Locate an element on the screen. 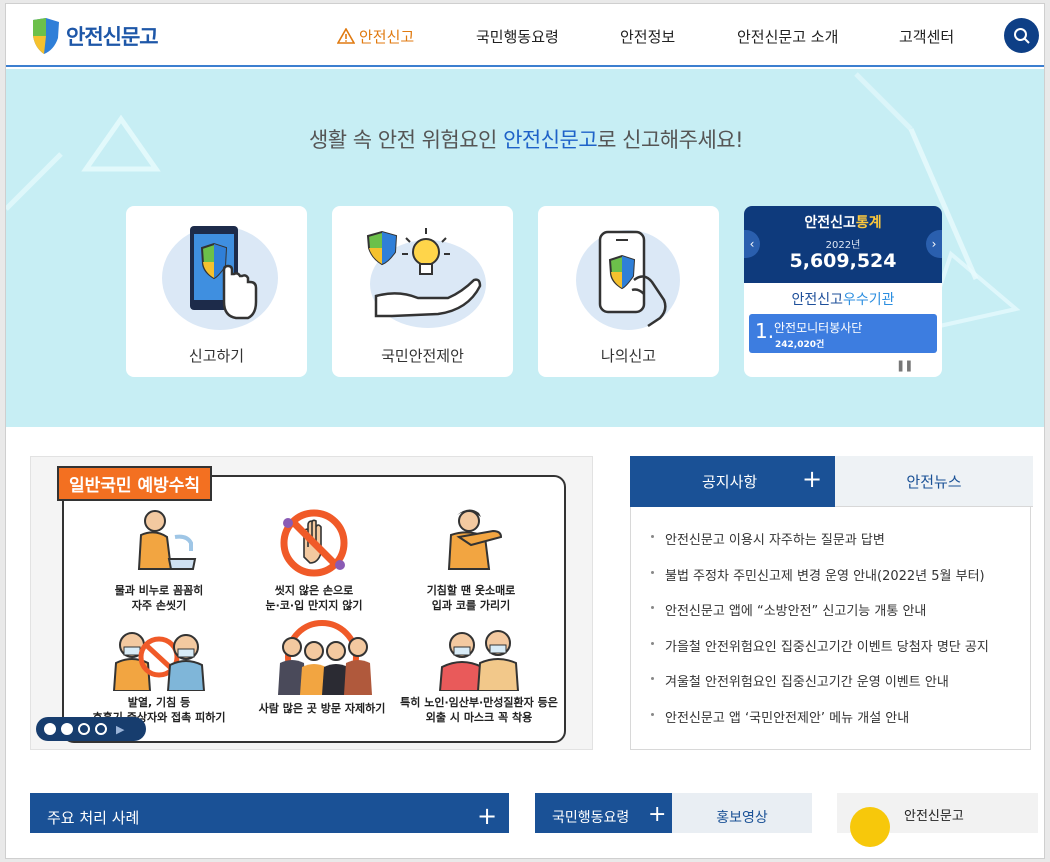 The image size is (1050, 862). idea-hand-icon is located at coordinates (426, 278).